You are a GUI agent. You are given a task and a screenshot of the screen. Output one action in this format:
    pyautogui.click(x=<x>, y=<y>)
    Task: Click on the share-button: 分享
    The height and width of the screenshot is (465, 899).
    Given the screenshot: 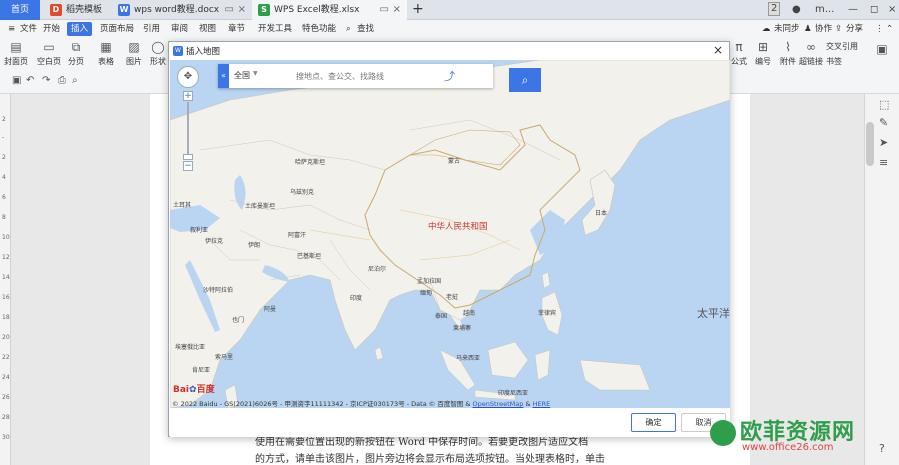 What is the action you would take?
    pyautogui.click(x=854, y=29)
    